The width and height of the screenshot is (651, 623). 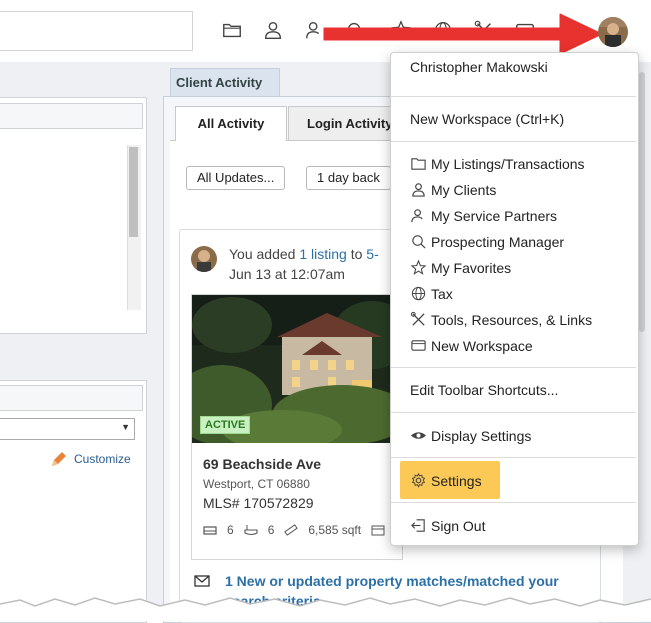 I want to click on activity-mid: to, so click(x=356, y=254).